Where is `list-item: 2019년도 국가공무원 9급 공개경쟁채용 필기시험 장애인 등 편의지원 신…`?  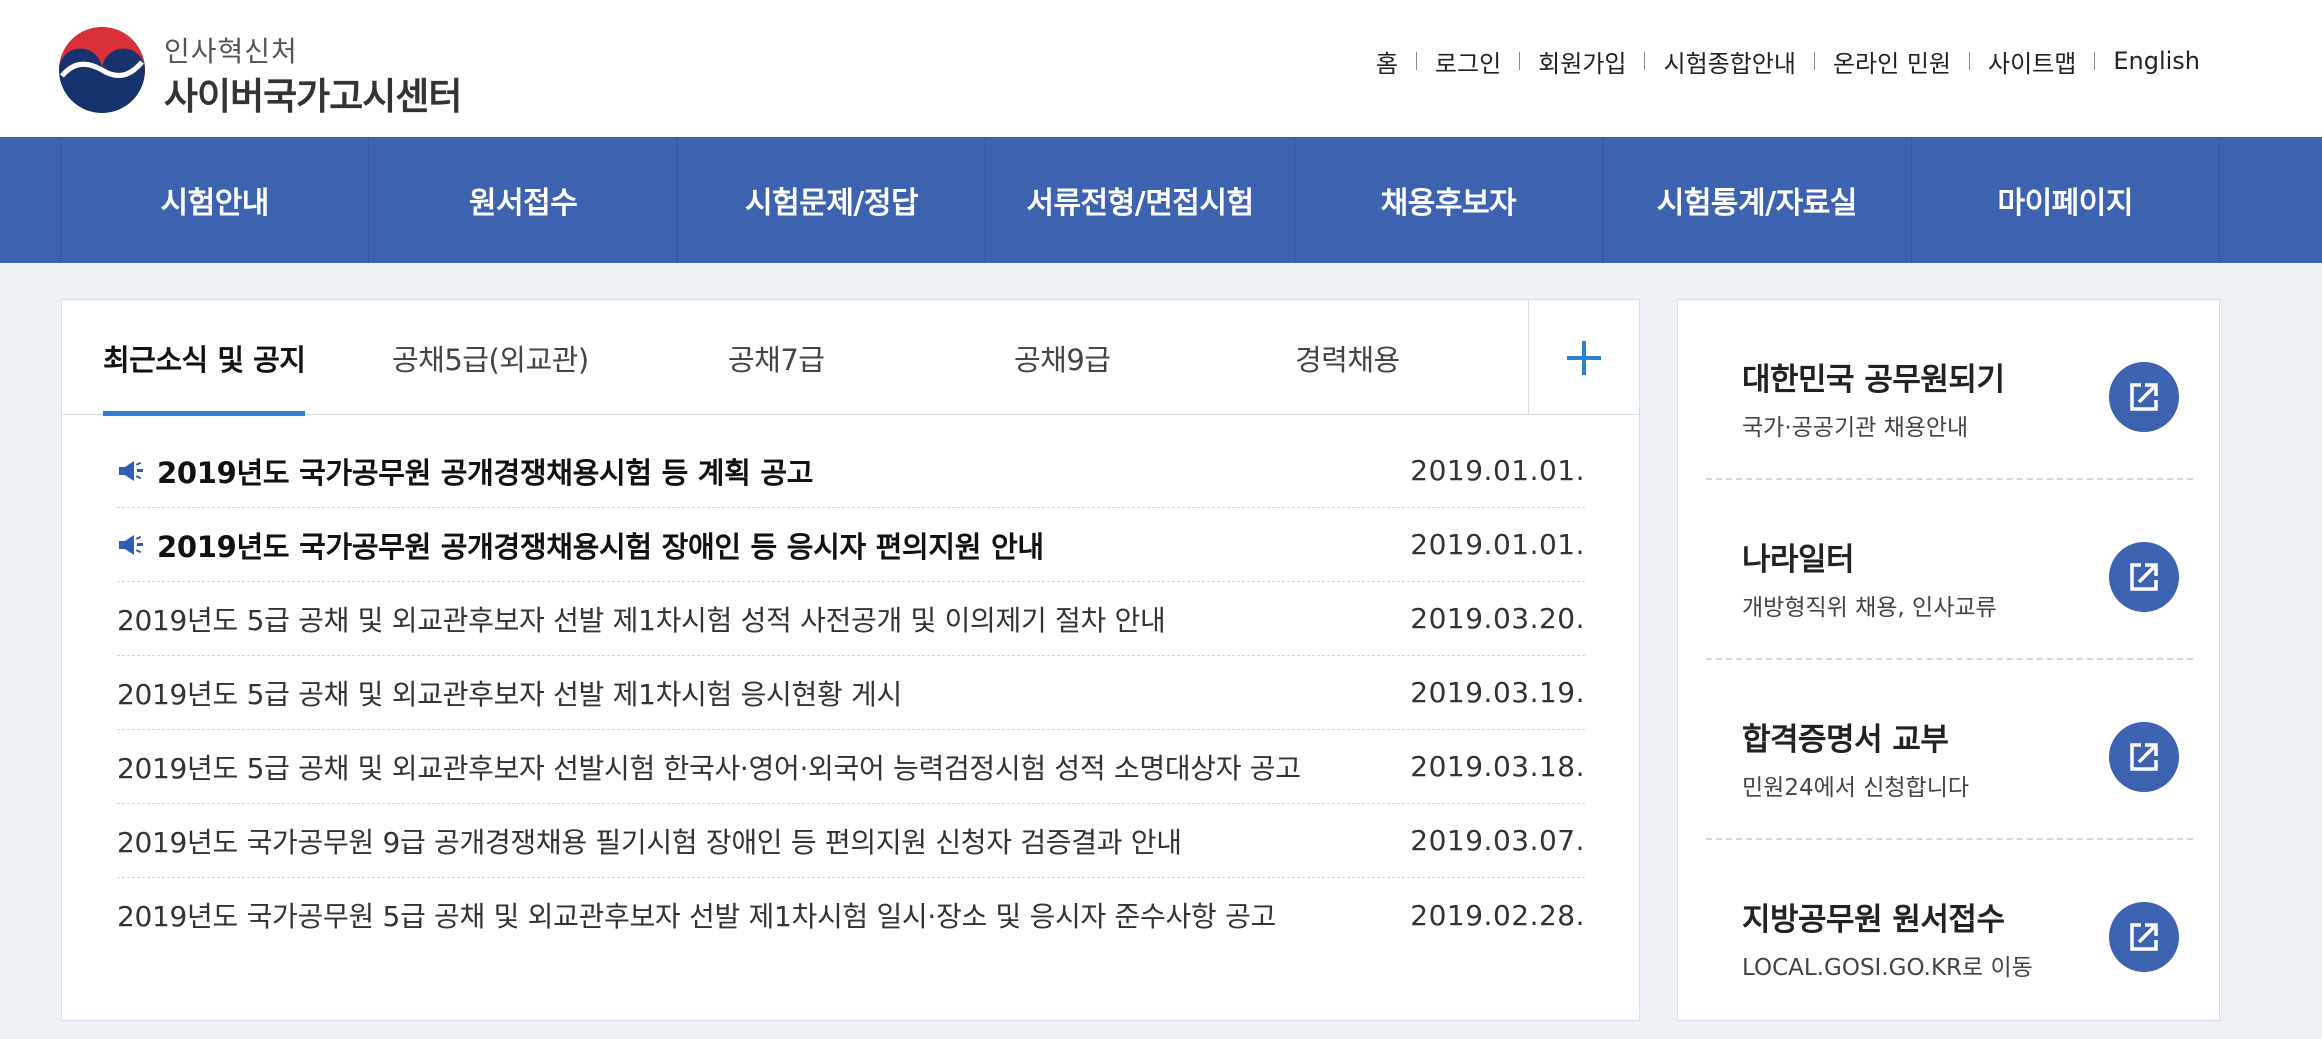 list-item: 2019년도 국가공무원 9급 공개경쟁채용 필기시험 장애인 등 편의지원 신… is located at coordinates (851, 841).